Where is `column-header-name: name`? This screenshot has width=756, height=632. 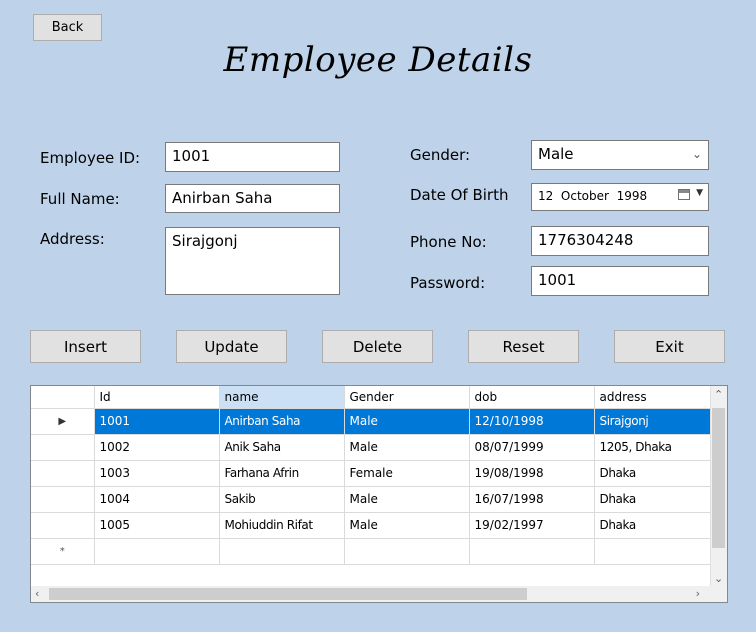
column-header-name: name is located at coordinates (282, 397).